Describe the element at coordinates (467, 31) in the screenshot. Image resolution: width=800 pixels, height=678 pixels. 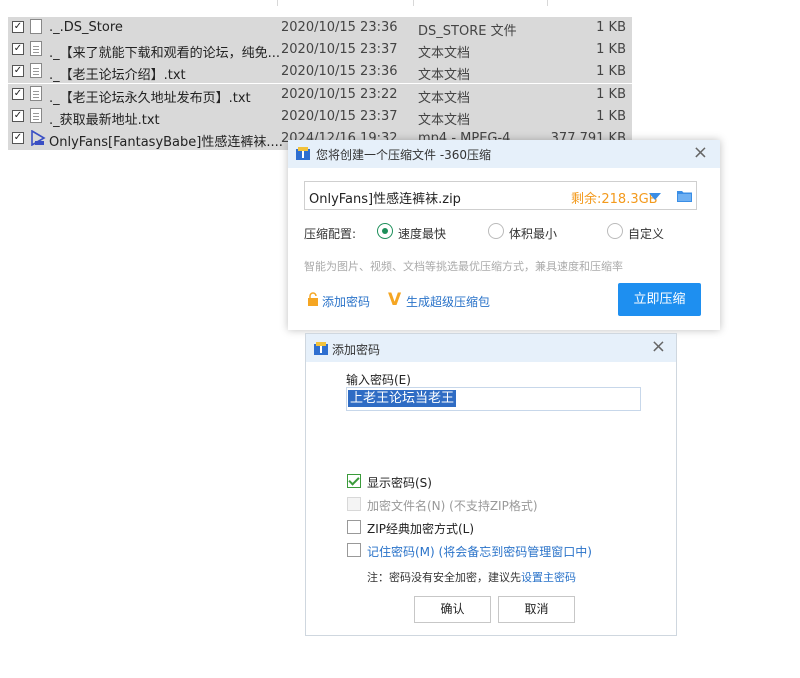
I see `file-type: DS_STORE 文件` at that location.